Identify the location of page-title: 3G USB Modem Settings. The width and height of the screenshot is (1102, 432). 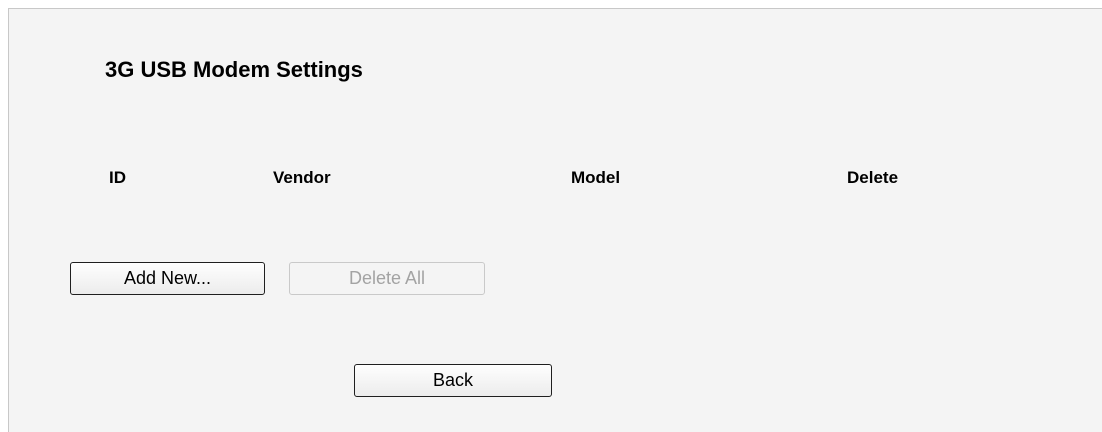
(234, 69).